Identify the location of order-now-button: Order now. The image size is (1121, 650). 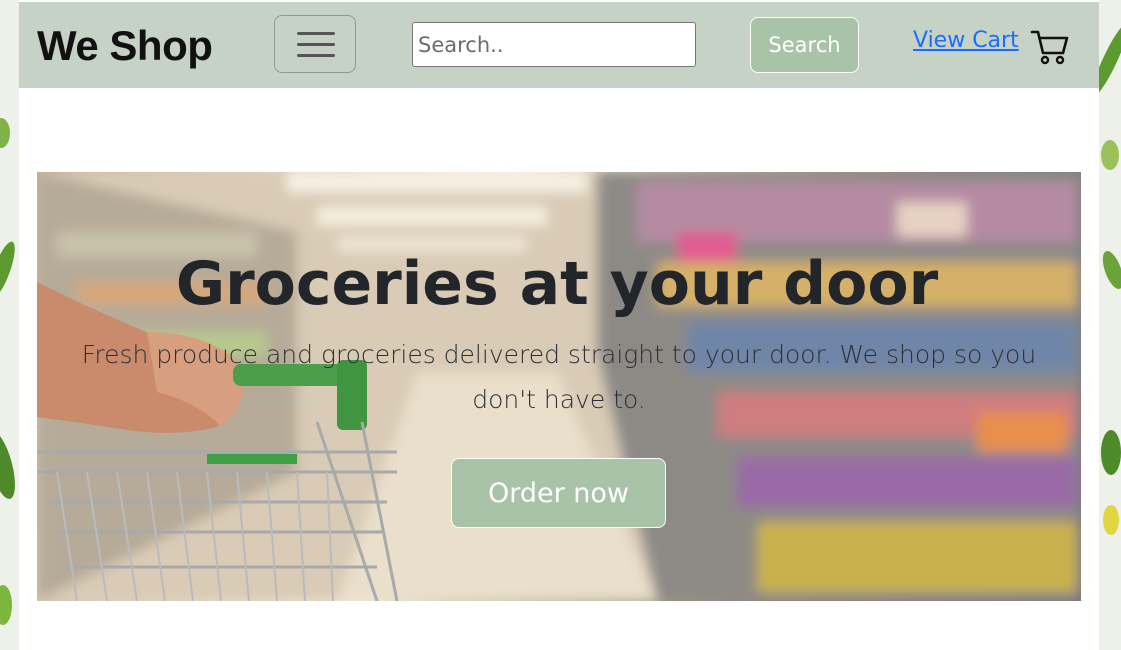
(558, 493).